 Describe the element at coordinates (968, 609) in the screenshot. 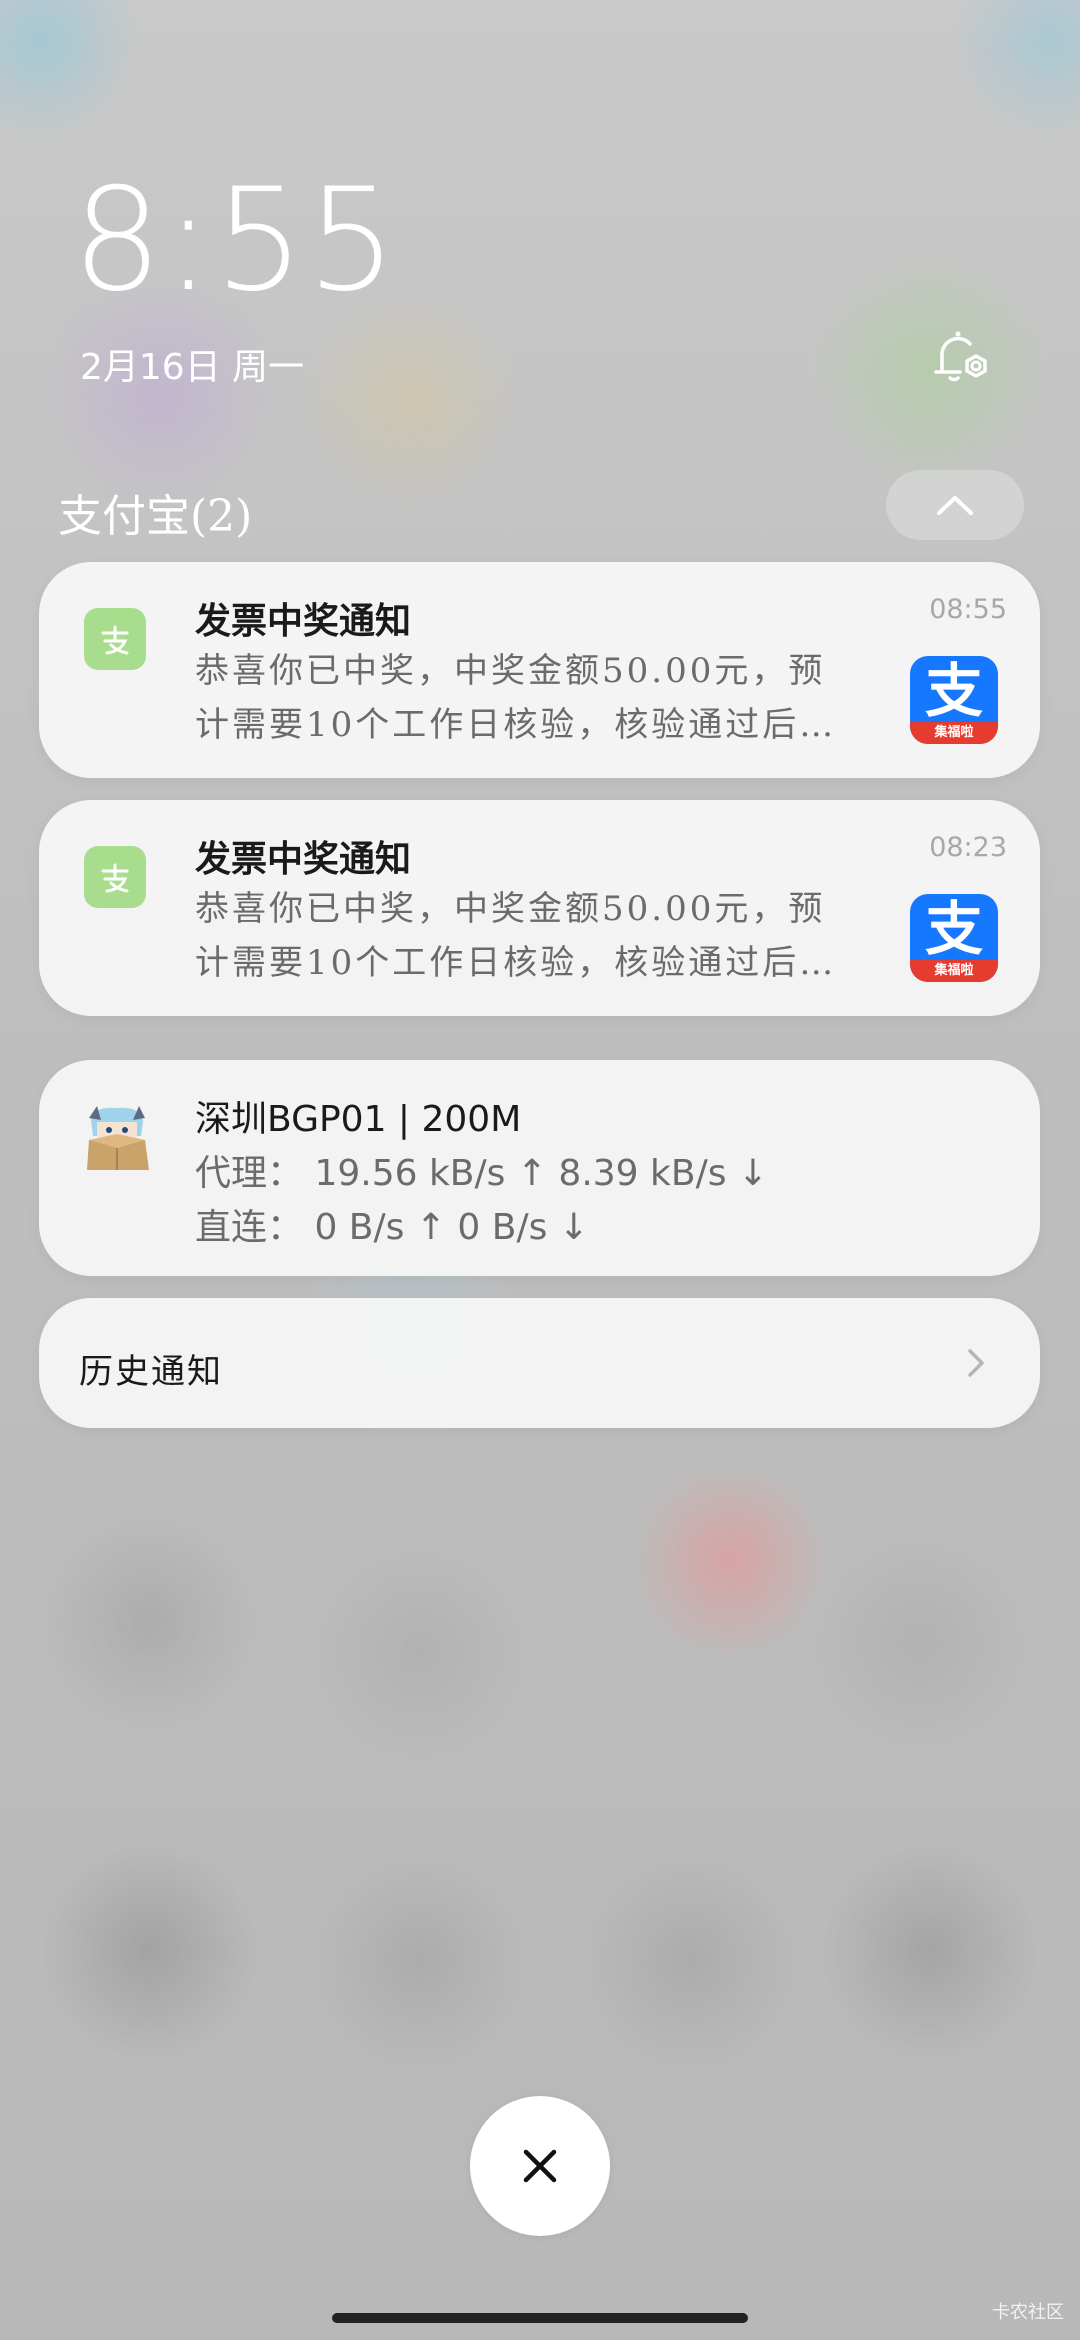

I see `notification-time: 08:55` at that location.